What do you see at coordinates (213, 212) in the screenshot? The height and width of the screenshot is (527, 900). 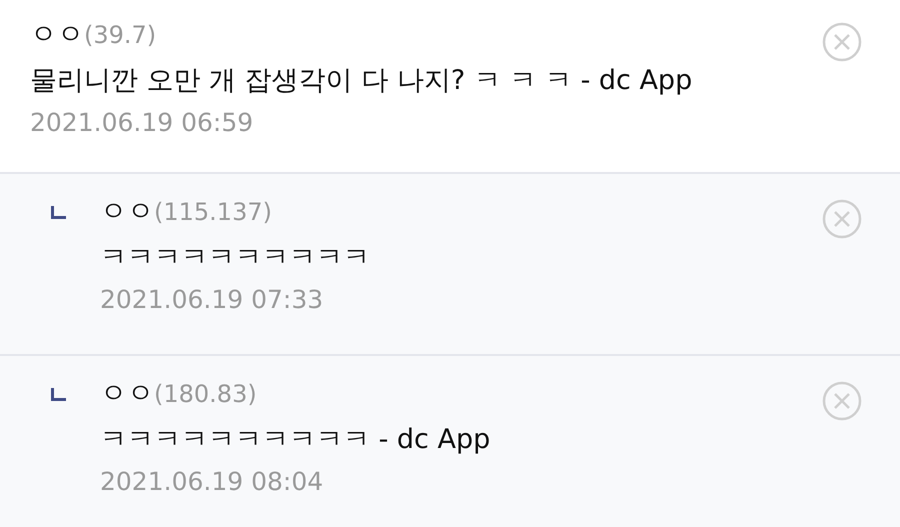 I see `ip-address: (115.137)` at bounding box center [213, 212].